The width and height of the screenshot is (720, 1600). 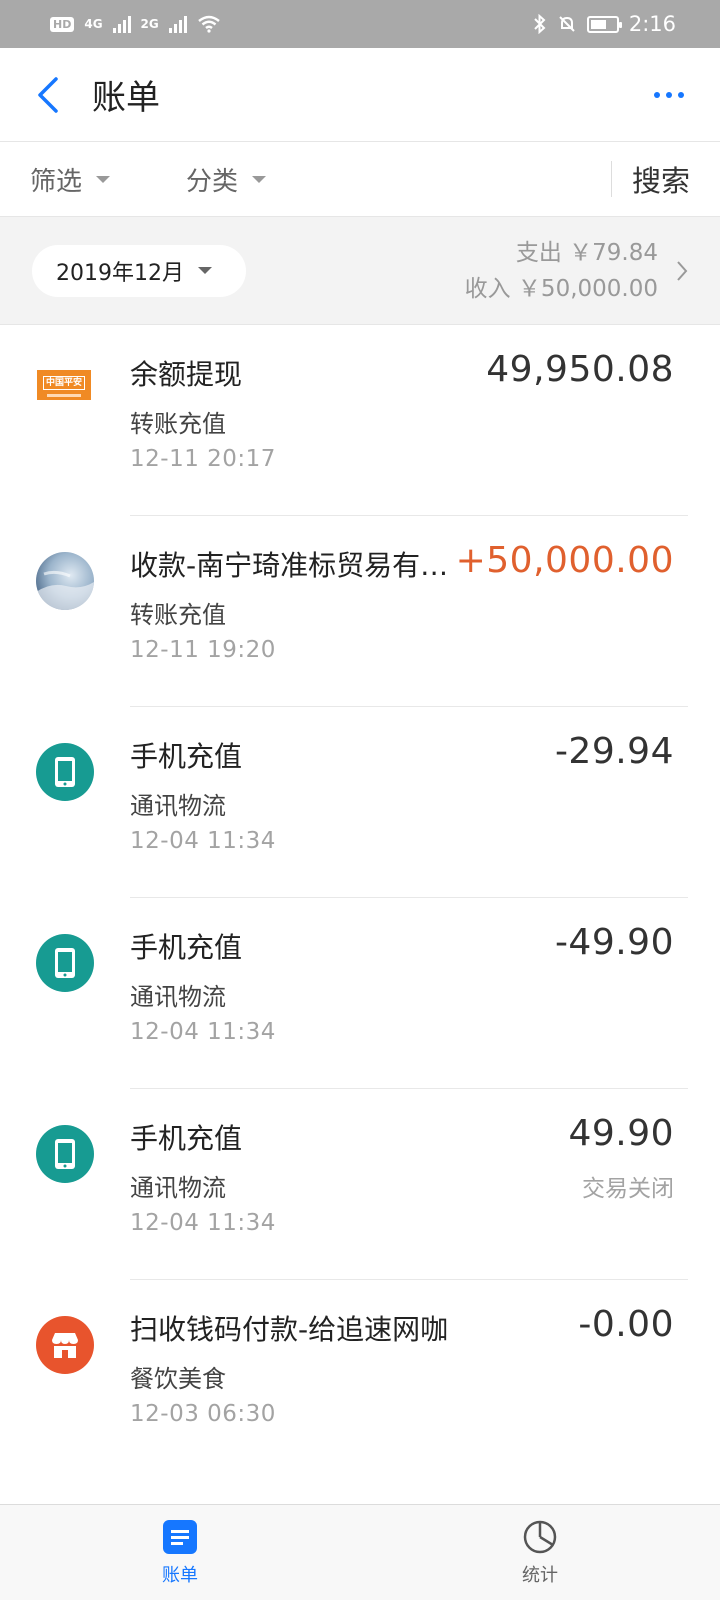 What do you see at coordinates (360, 24) in the screenshot?
I see `status-bar: HD 4G 2G 2:16` at bounding box center [360, 24].